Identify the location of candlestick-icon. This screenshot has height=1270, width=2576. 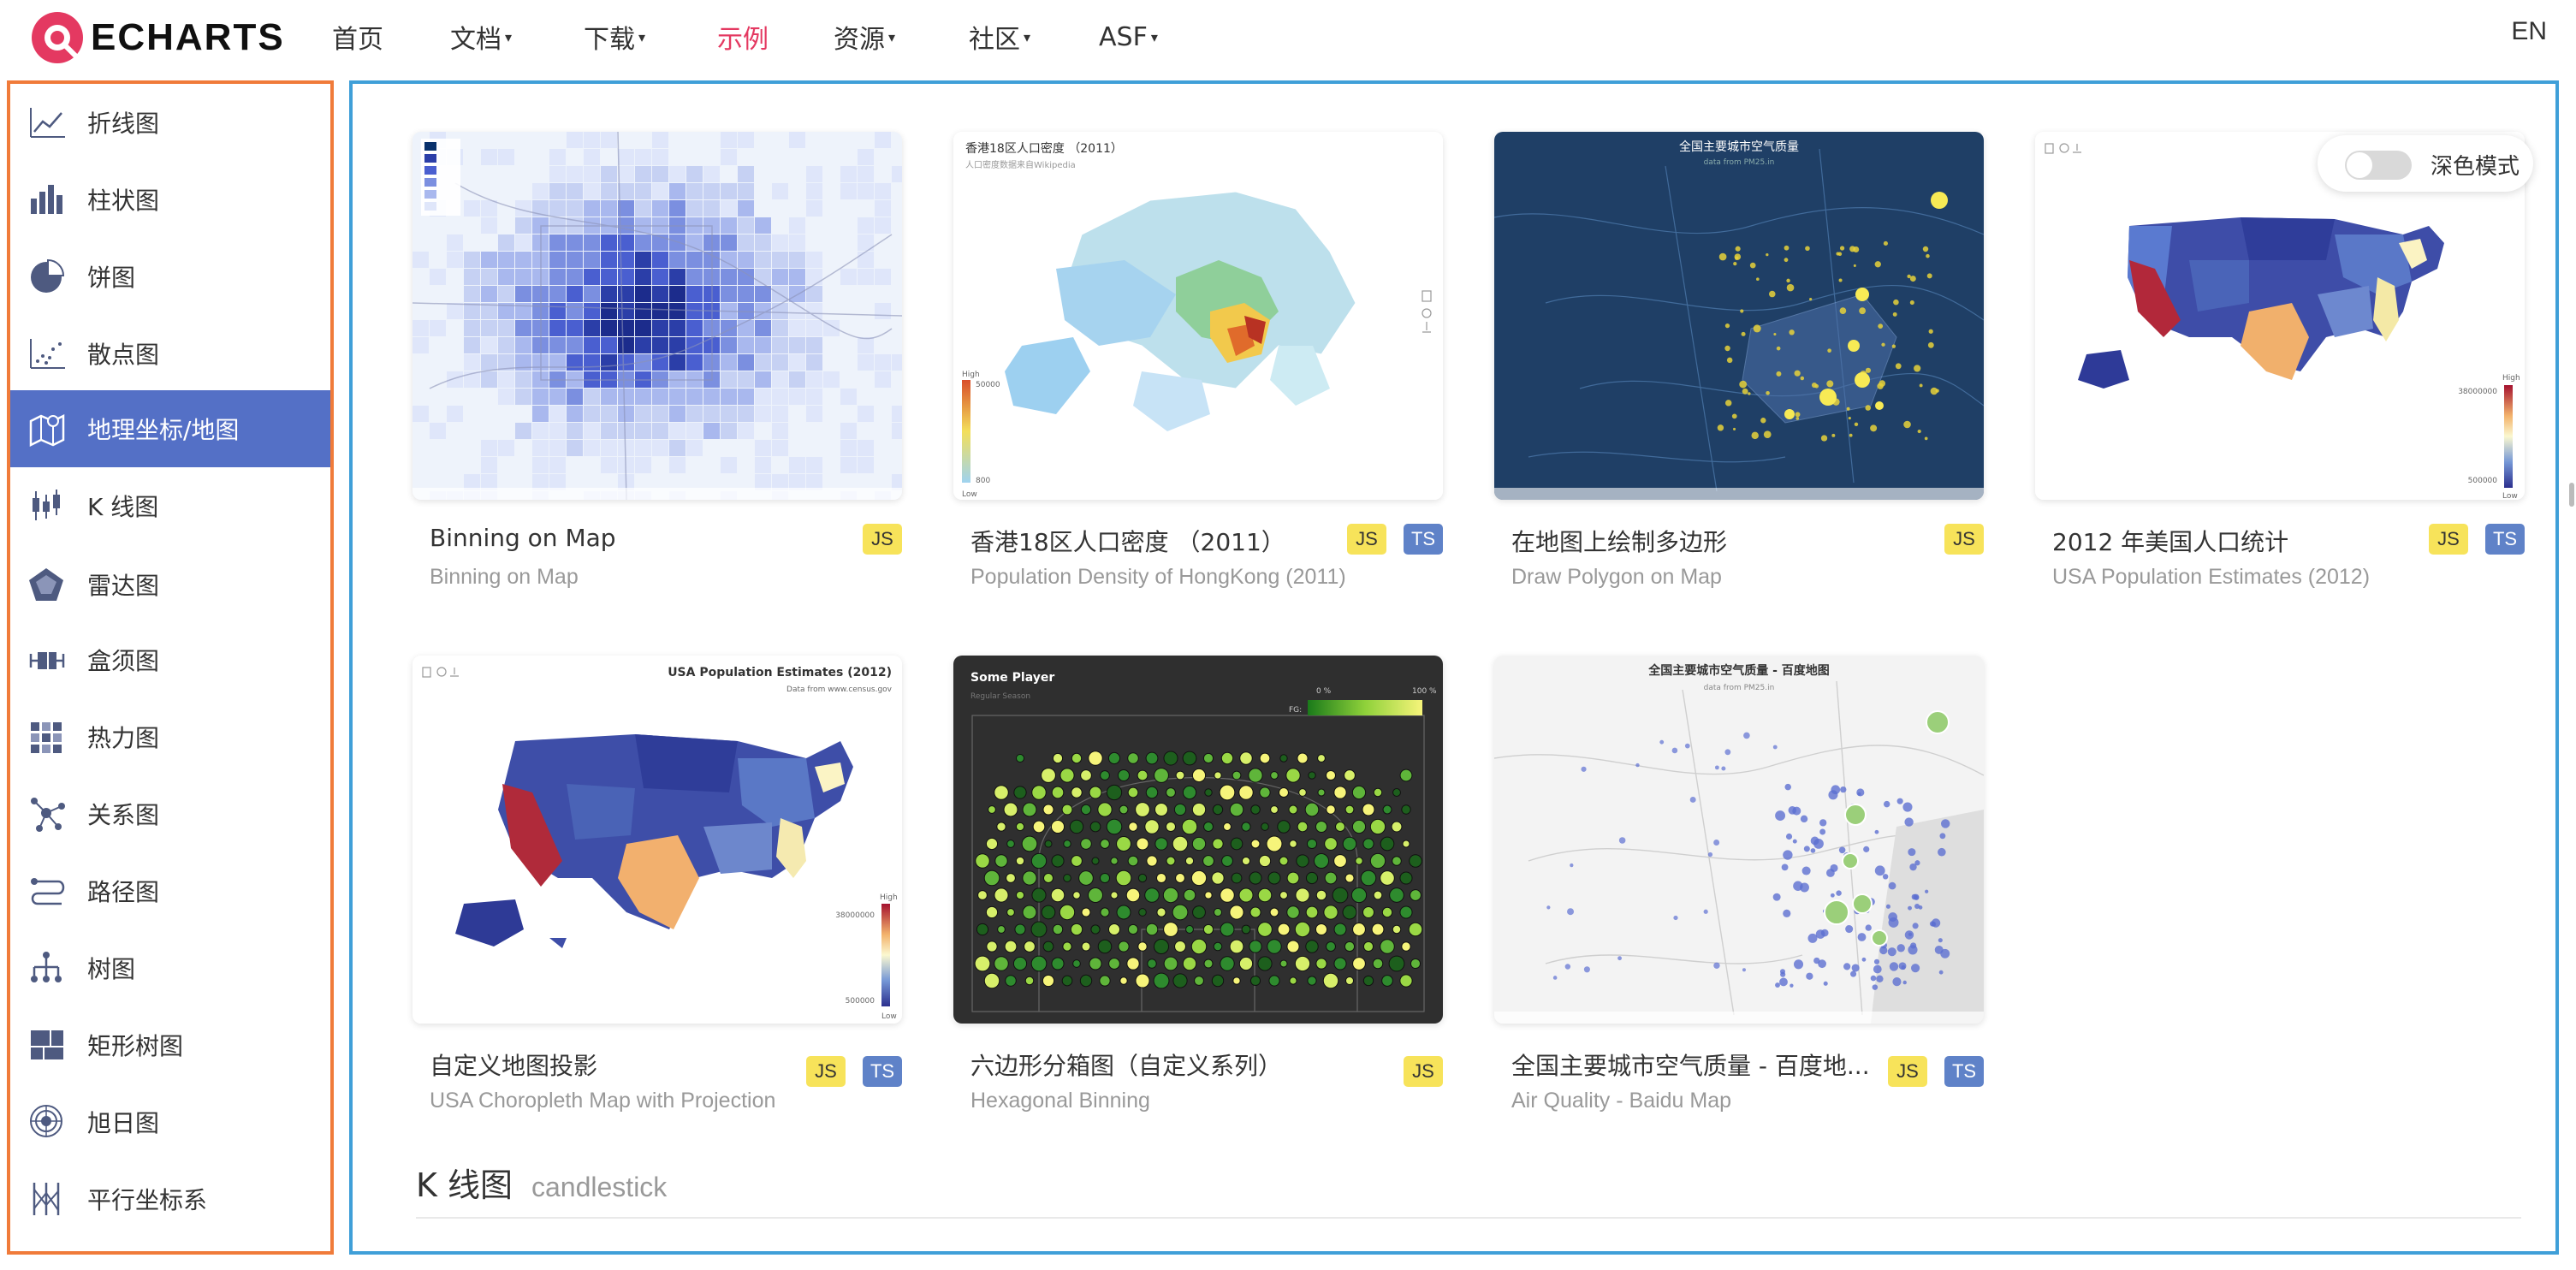
(46, 505).